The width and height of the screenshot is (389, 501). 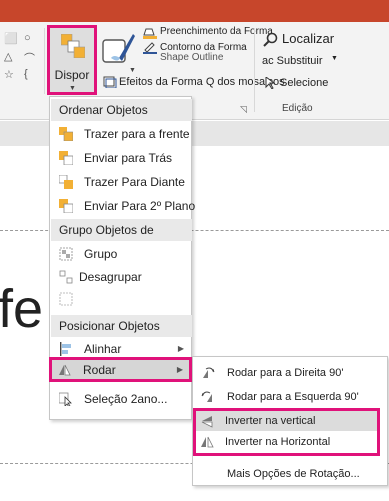 I want to click on search-icon, so click(x=270, y=39).